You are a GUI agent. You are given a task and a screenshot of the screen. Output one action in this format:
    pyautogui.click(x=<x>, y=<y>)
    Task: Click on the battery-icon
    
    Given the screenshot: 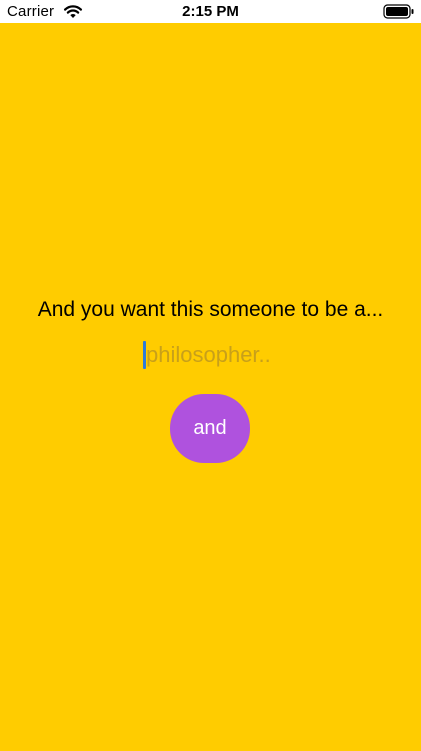 What is the action you would take?
    pyautogui.click(x=399, y=11)
    